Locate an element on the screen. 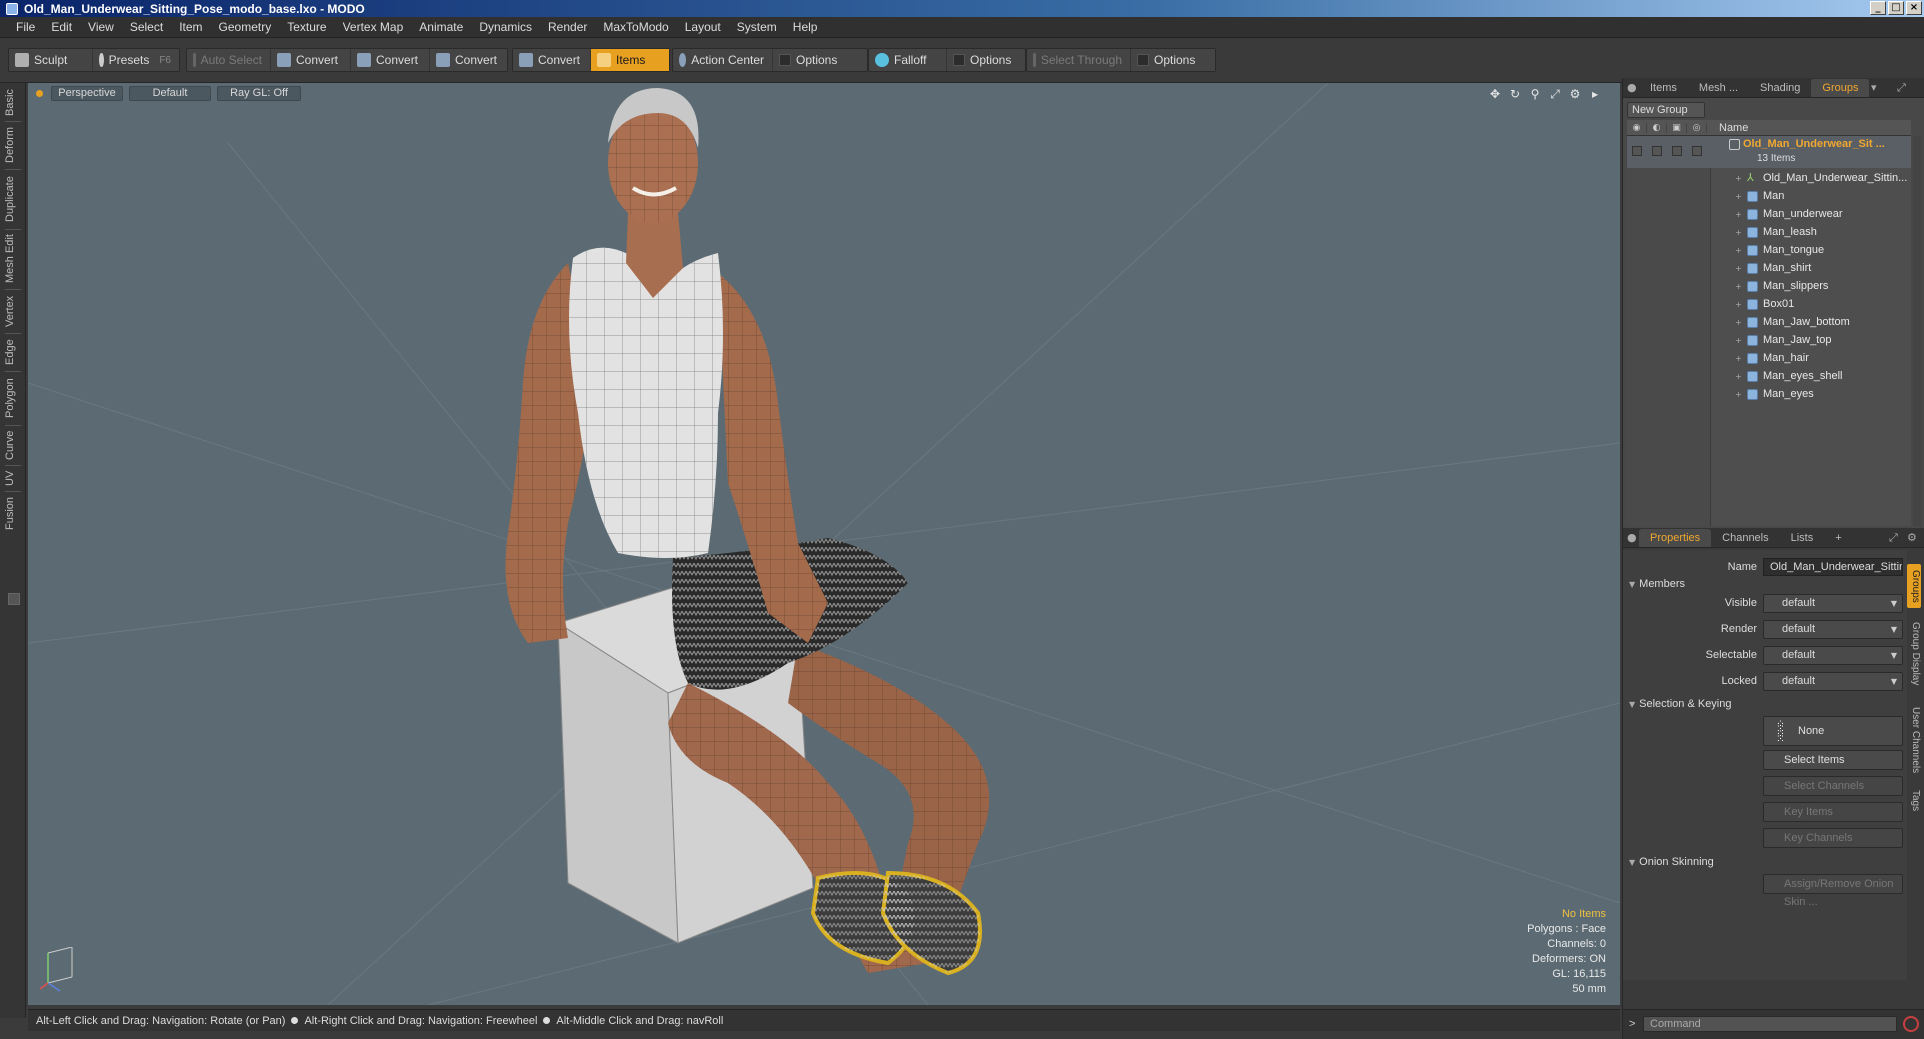 This screenshot has height=1039, width=1924. sculpt-button: Sculpt is located at coordinates (51, 60).